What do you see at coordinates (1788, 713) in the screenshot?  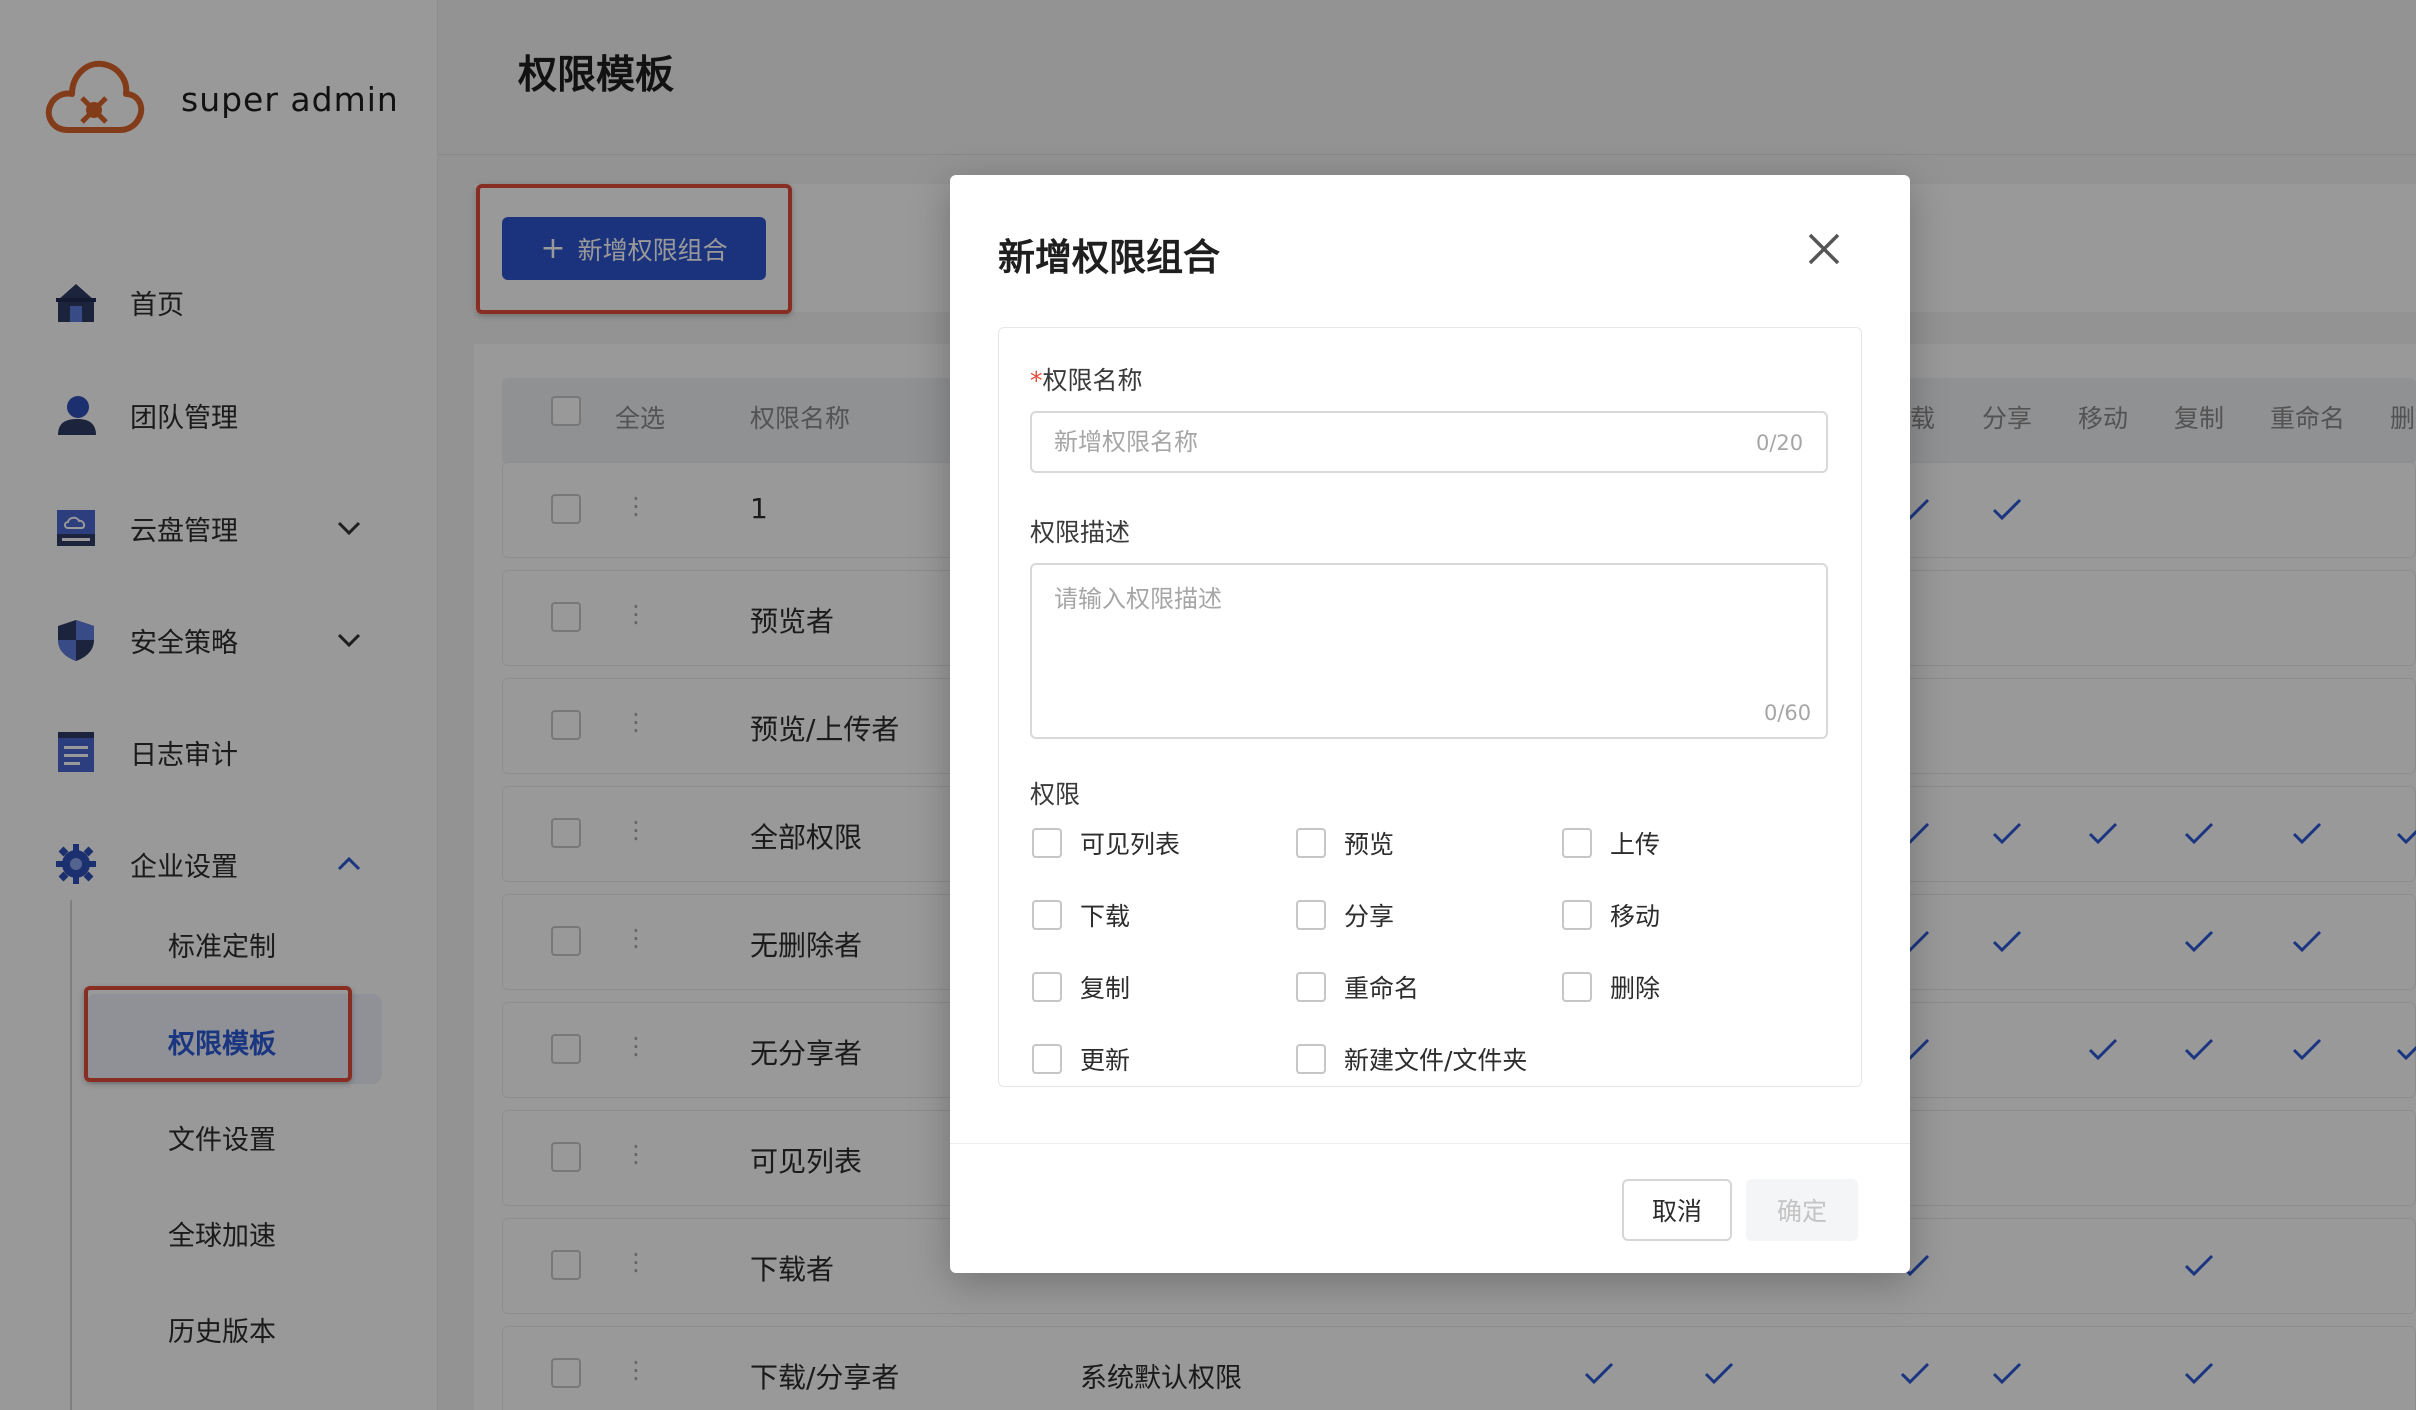 I see `desc-counter: 0/60` at bounding box center [1788, 713].